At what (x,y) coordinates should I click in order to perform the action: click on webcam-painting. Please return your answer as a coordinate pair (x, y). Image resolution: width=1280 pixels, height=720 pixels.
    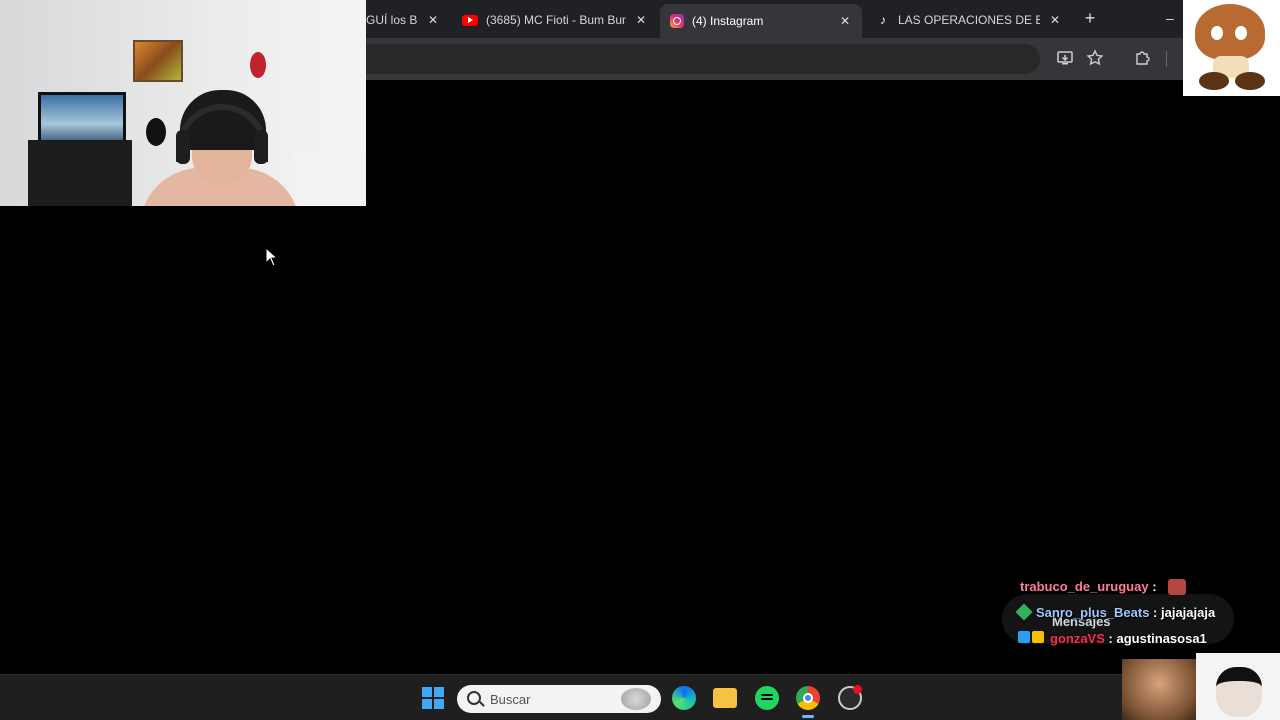
    Looking at the image, I should click on (158, 61).